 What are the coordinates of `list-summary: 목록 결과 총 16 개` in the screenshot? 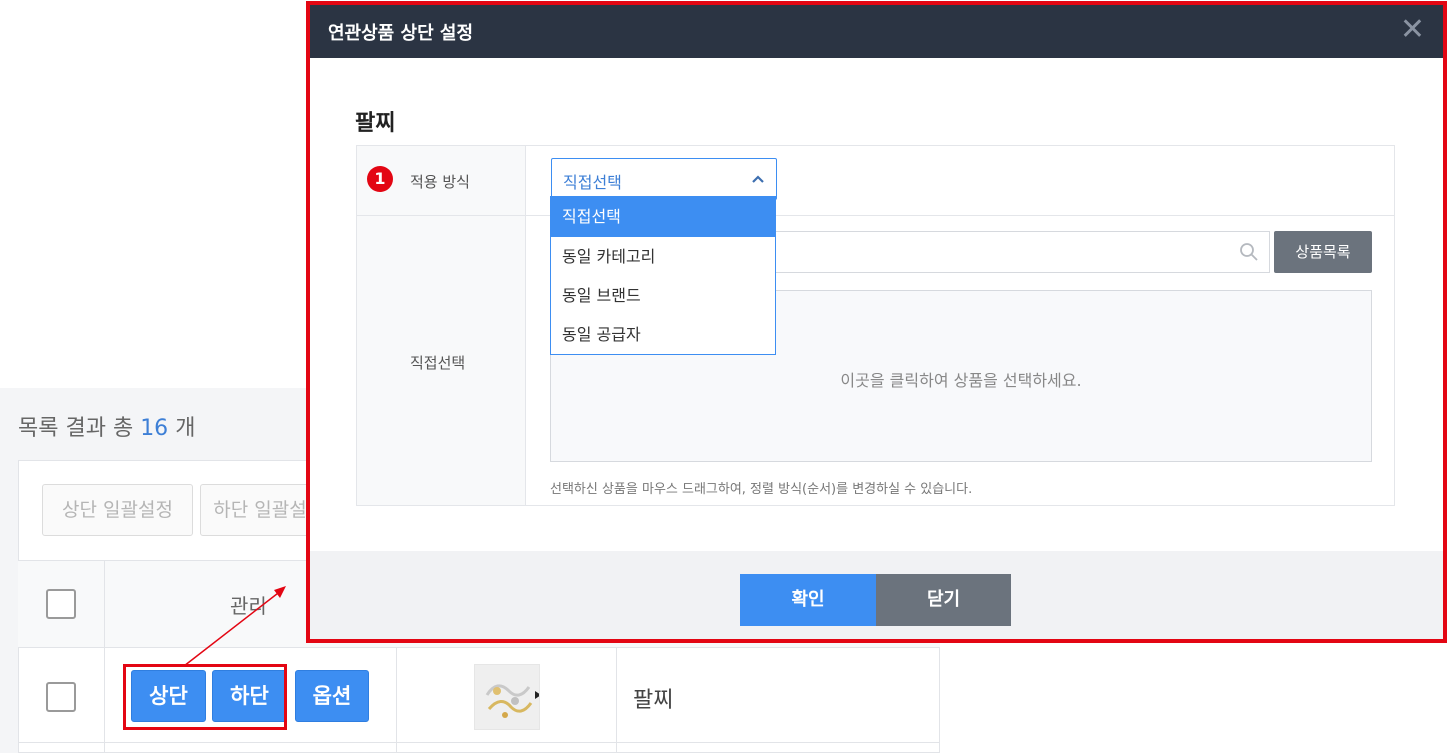 It's located at (106, 426).